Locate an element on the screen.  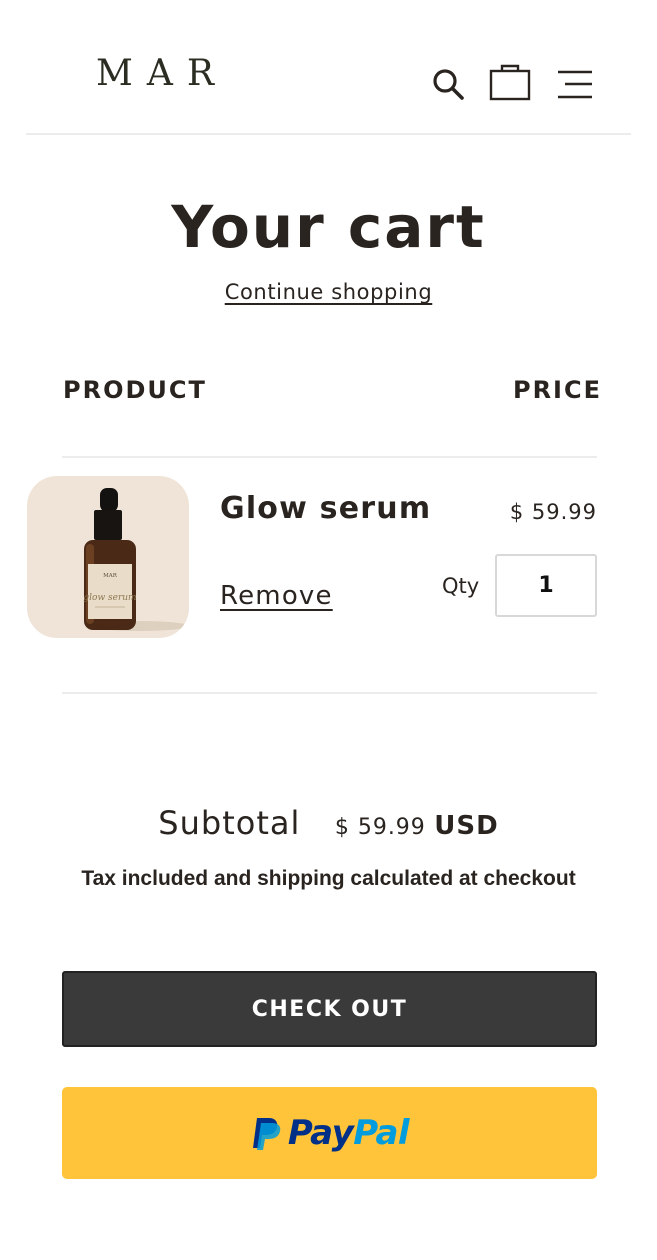
header-divider is located at coordinates (328, 134).